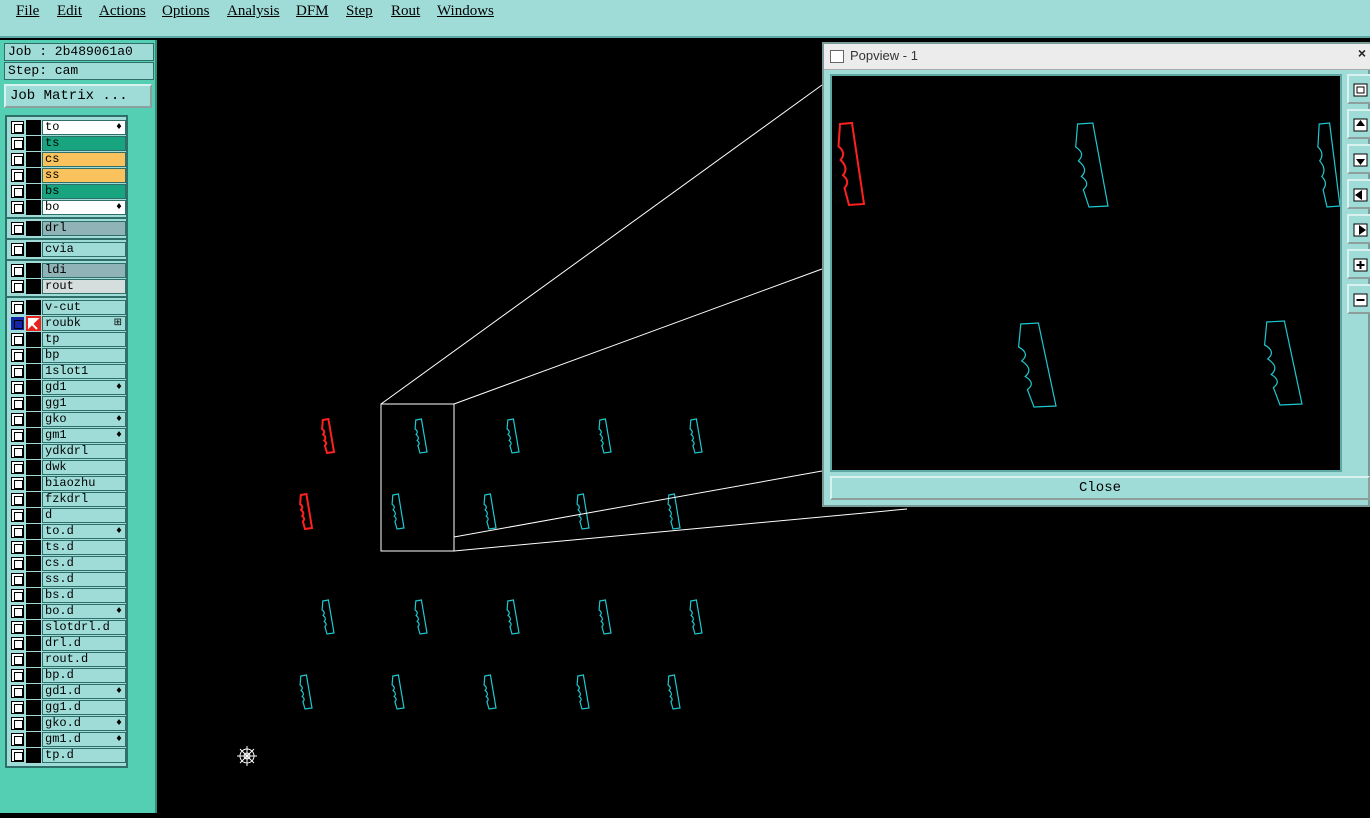  Describe the element at coordinates (69, 11) in the screenshot. I see `menu-edit: Edit` at that location.